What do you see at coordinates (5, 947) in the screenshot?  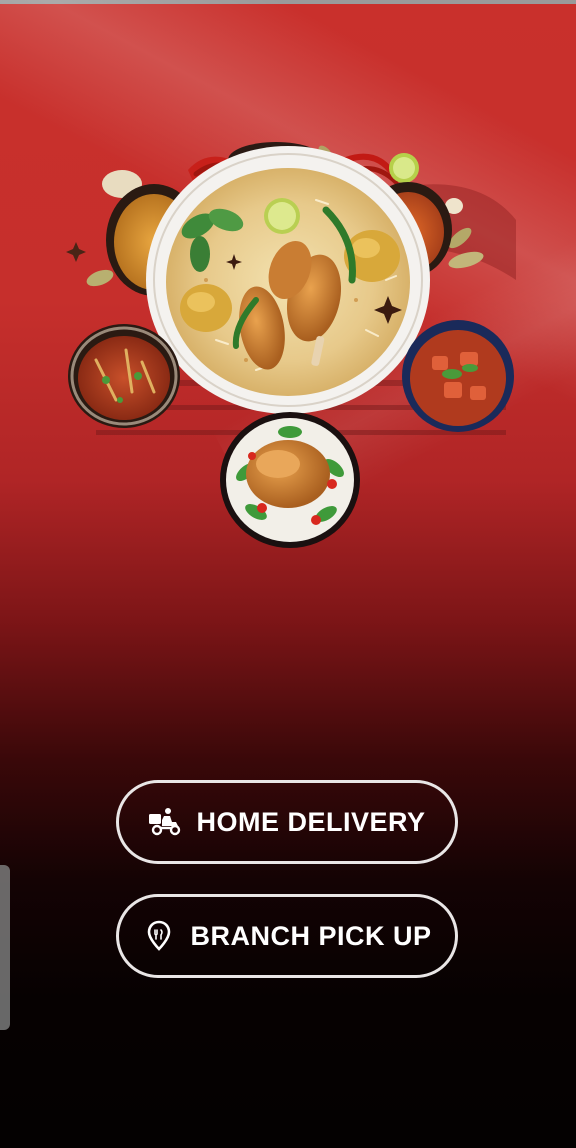 I see `side-panel-handle` at bounding box center [5, 947].